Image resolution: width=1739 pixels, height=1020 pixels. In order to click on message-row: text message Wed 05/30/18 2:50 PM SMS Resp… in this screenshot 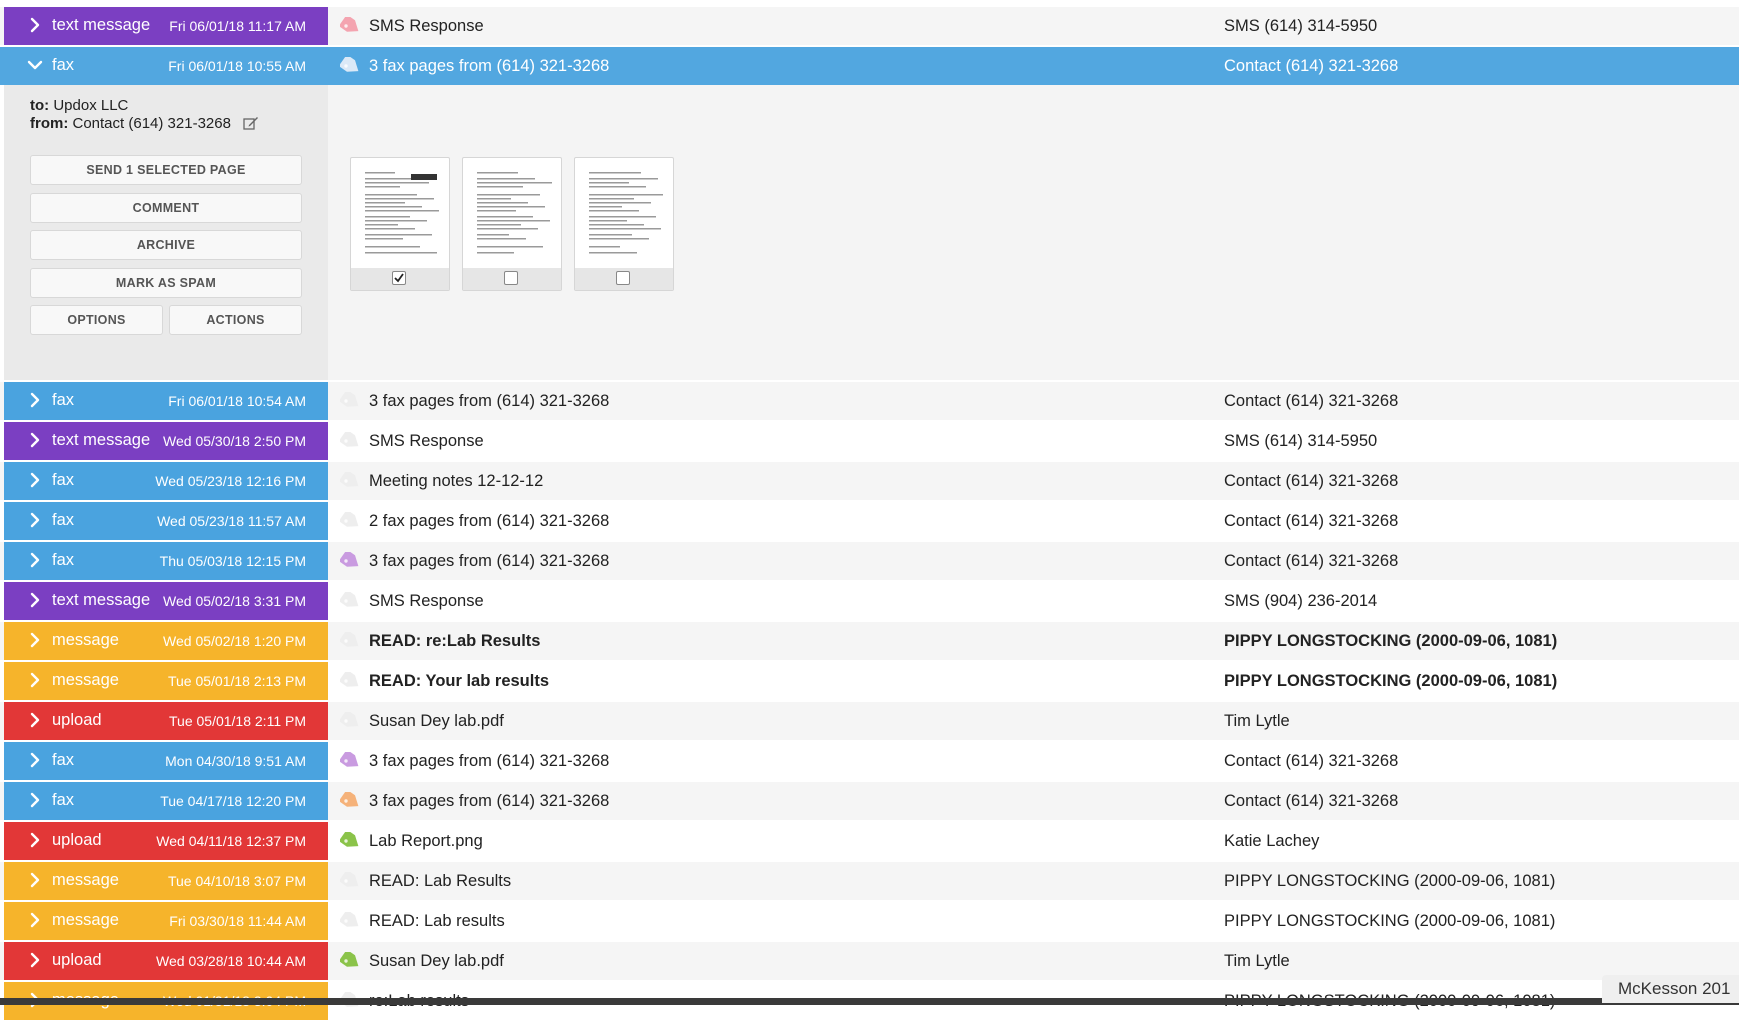, I will do `click(869, 441)`.